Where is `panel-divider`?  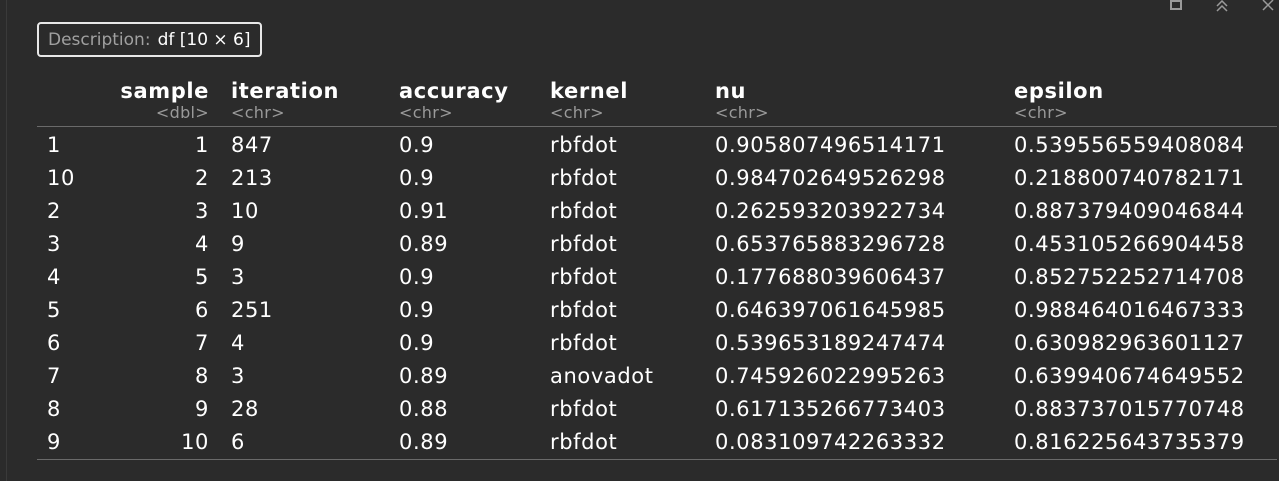 panel-divider is located at coordinates (6, 240).